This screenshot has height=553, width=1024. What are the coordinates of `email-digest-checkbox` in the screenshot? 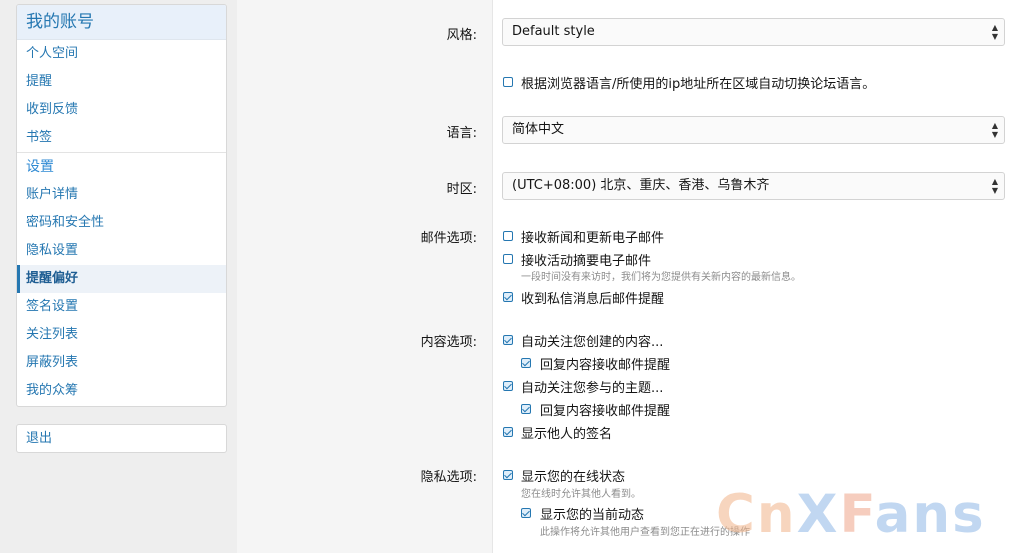 It's located at (508, 259).